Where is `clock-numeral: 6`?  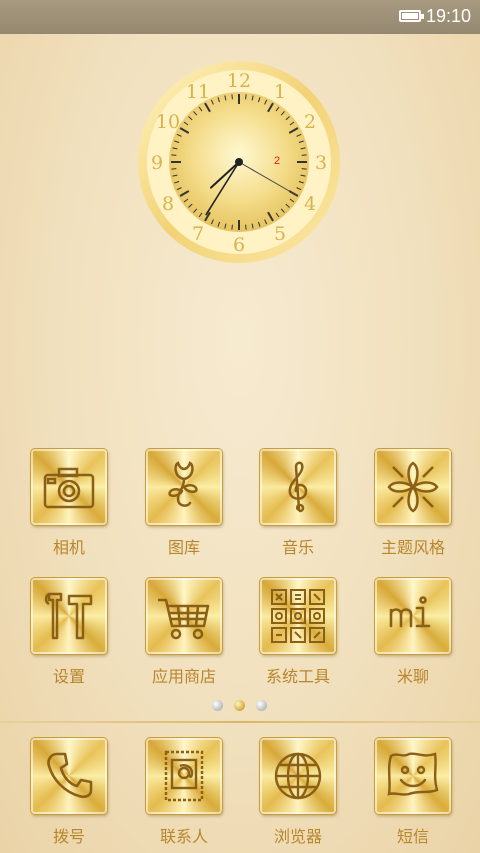
clock-numeral: 6 is located at coordinates (239, 245).